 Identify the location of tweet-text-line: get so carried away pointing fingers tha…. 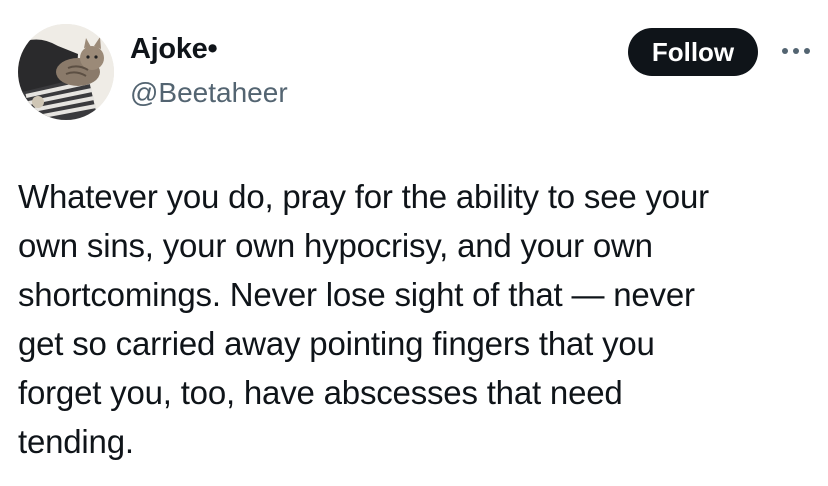
(336, 343).